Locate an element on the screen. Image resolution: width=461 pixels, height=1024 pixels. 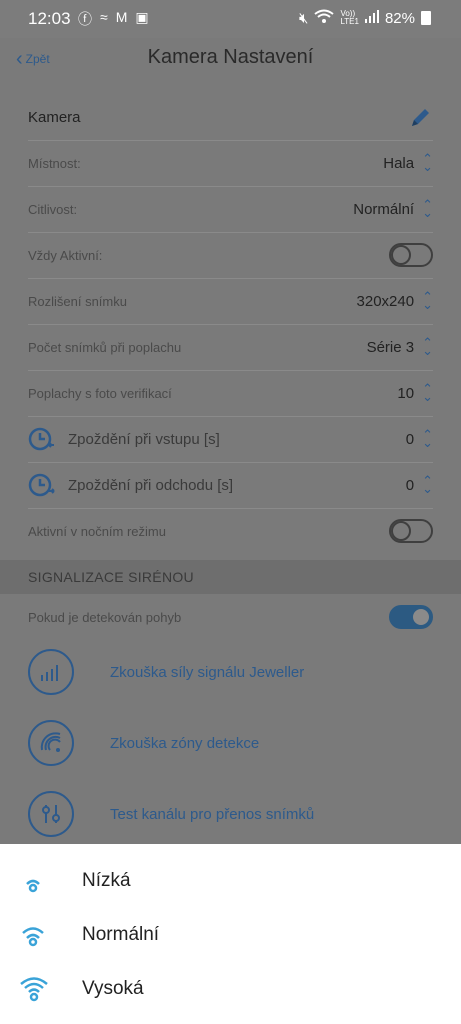
photos-per-alarm-value: Série 3 is located at coordinates (390, 347).